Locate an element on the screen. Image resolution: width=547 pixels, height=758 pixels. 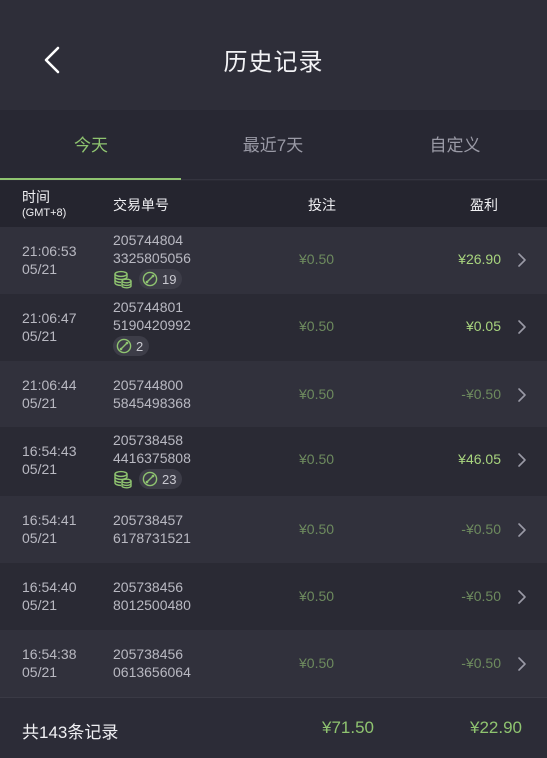
row-time-value: 21:06:53 is located at coordinates (49, 251).